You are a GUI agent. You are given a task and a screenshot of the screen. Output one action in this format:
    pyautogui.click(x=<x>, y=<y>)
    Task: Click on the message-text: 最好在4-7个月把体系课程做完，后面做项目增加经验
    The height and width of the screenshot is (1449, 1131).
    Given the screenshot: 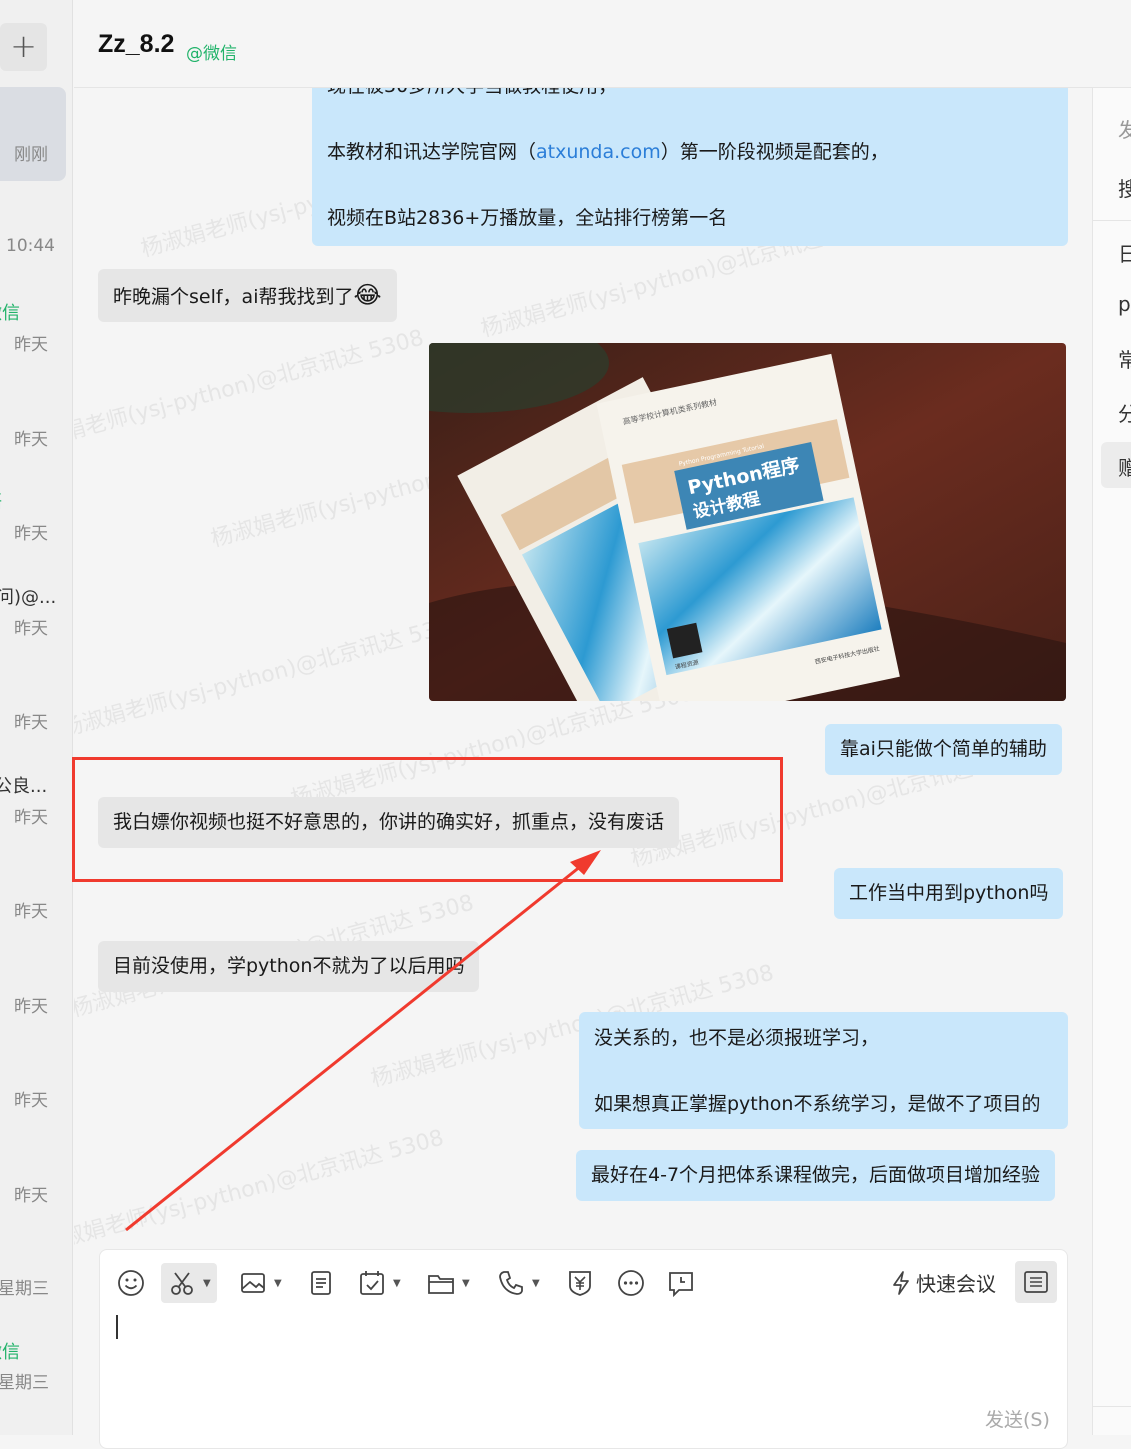 What is the action you would take?
    pyautogui.click(x=816, y=1175)
    